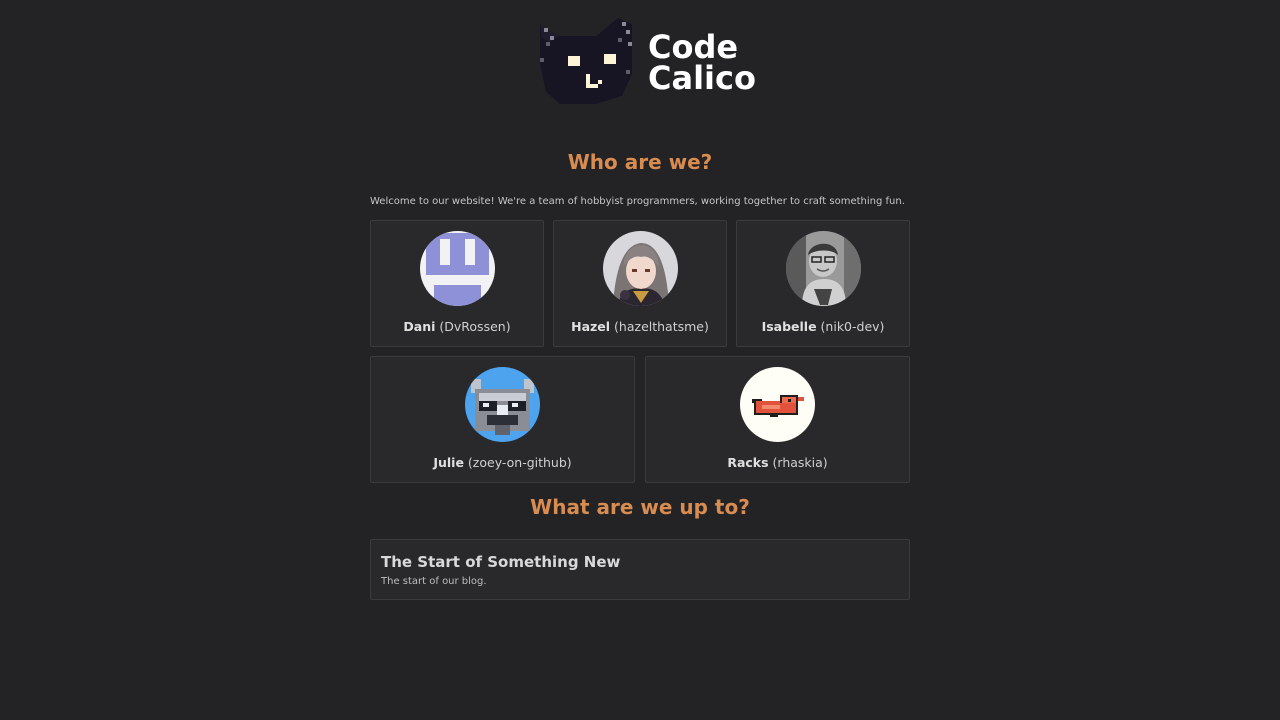  I want to click on dani-avatar-icon, so click(457, 268).